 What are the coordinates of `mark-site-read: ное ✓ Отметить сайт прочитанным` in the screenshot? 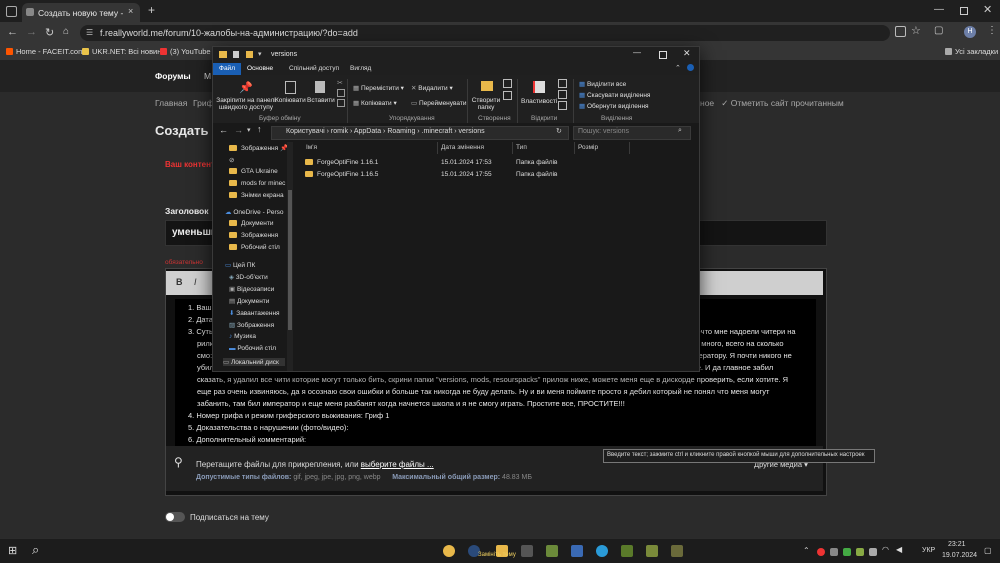 It's located at (772, 103).